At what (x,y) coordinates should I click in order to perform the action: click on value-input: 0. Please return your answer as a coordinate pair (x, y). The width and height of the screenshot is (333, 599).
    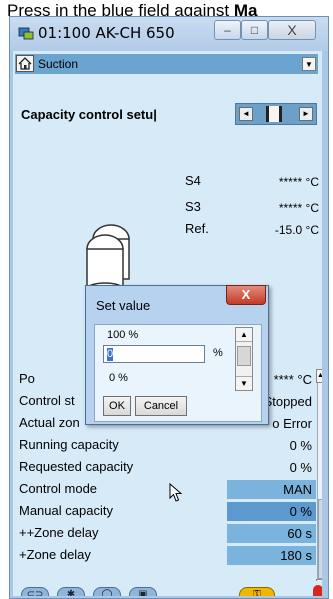
    Looking at the image, I should click on (154, 354).